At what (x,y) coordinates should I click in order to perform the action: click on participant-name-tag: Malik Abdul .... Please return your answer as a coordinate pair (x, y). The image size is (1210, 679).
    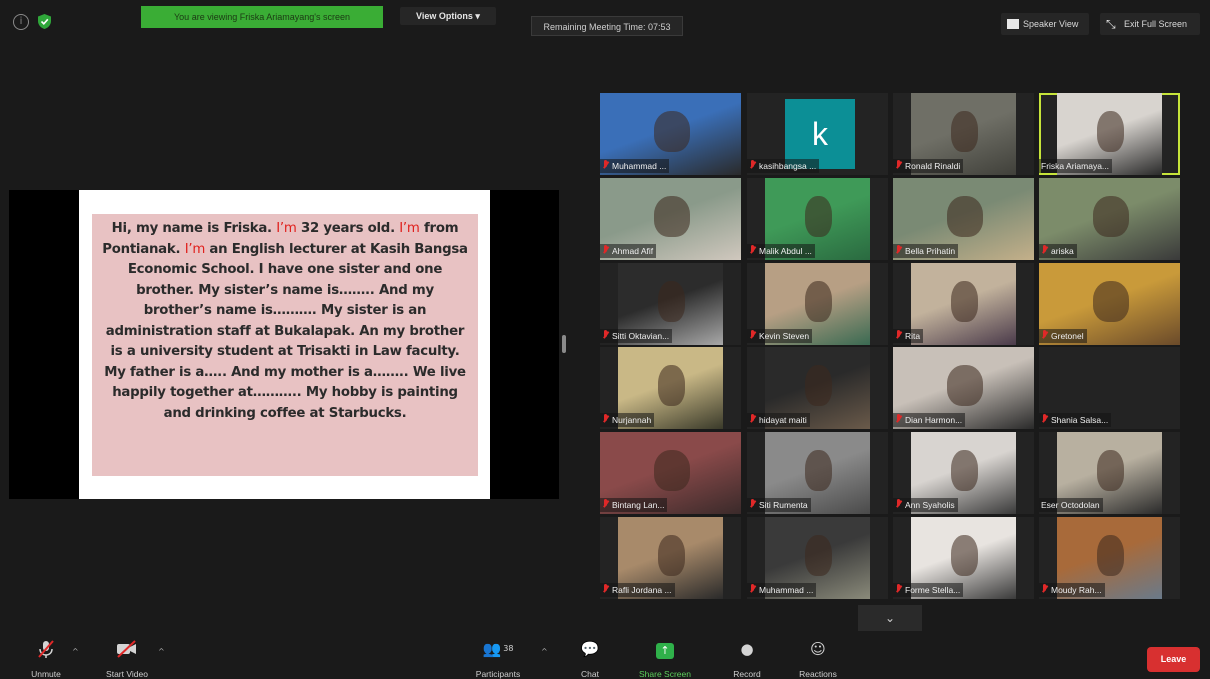
    Looking at the image, I should click on (781, 251).